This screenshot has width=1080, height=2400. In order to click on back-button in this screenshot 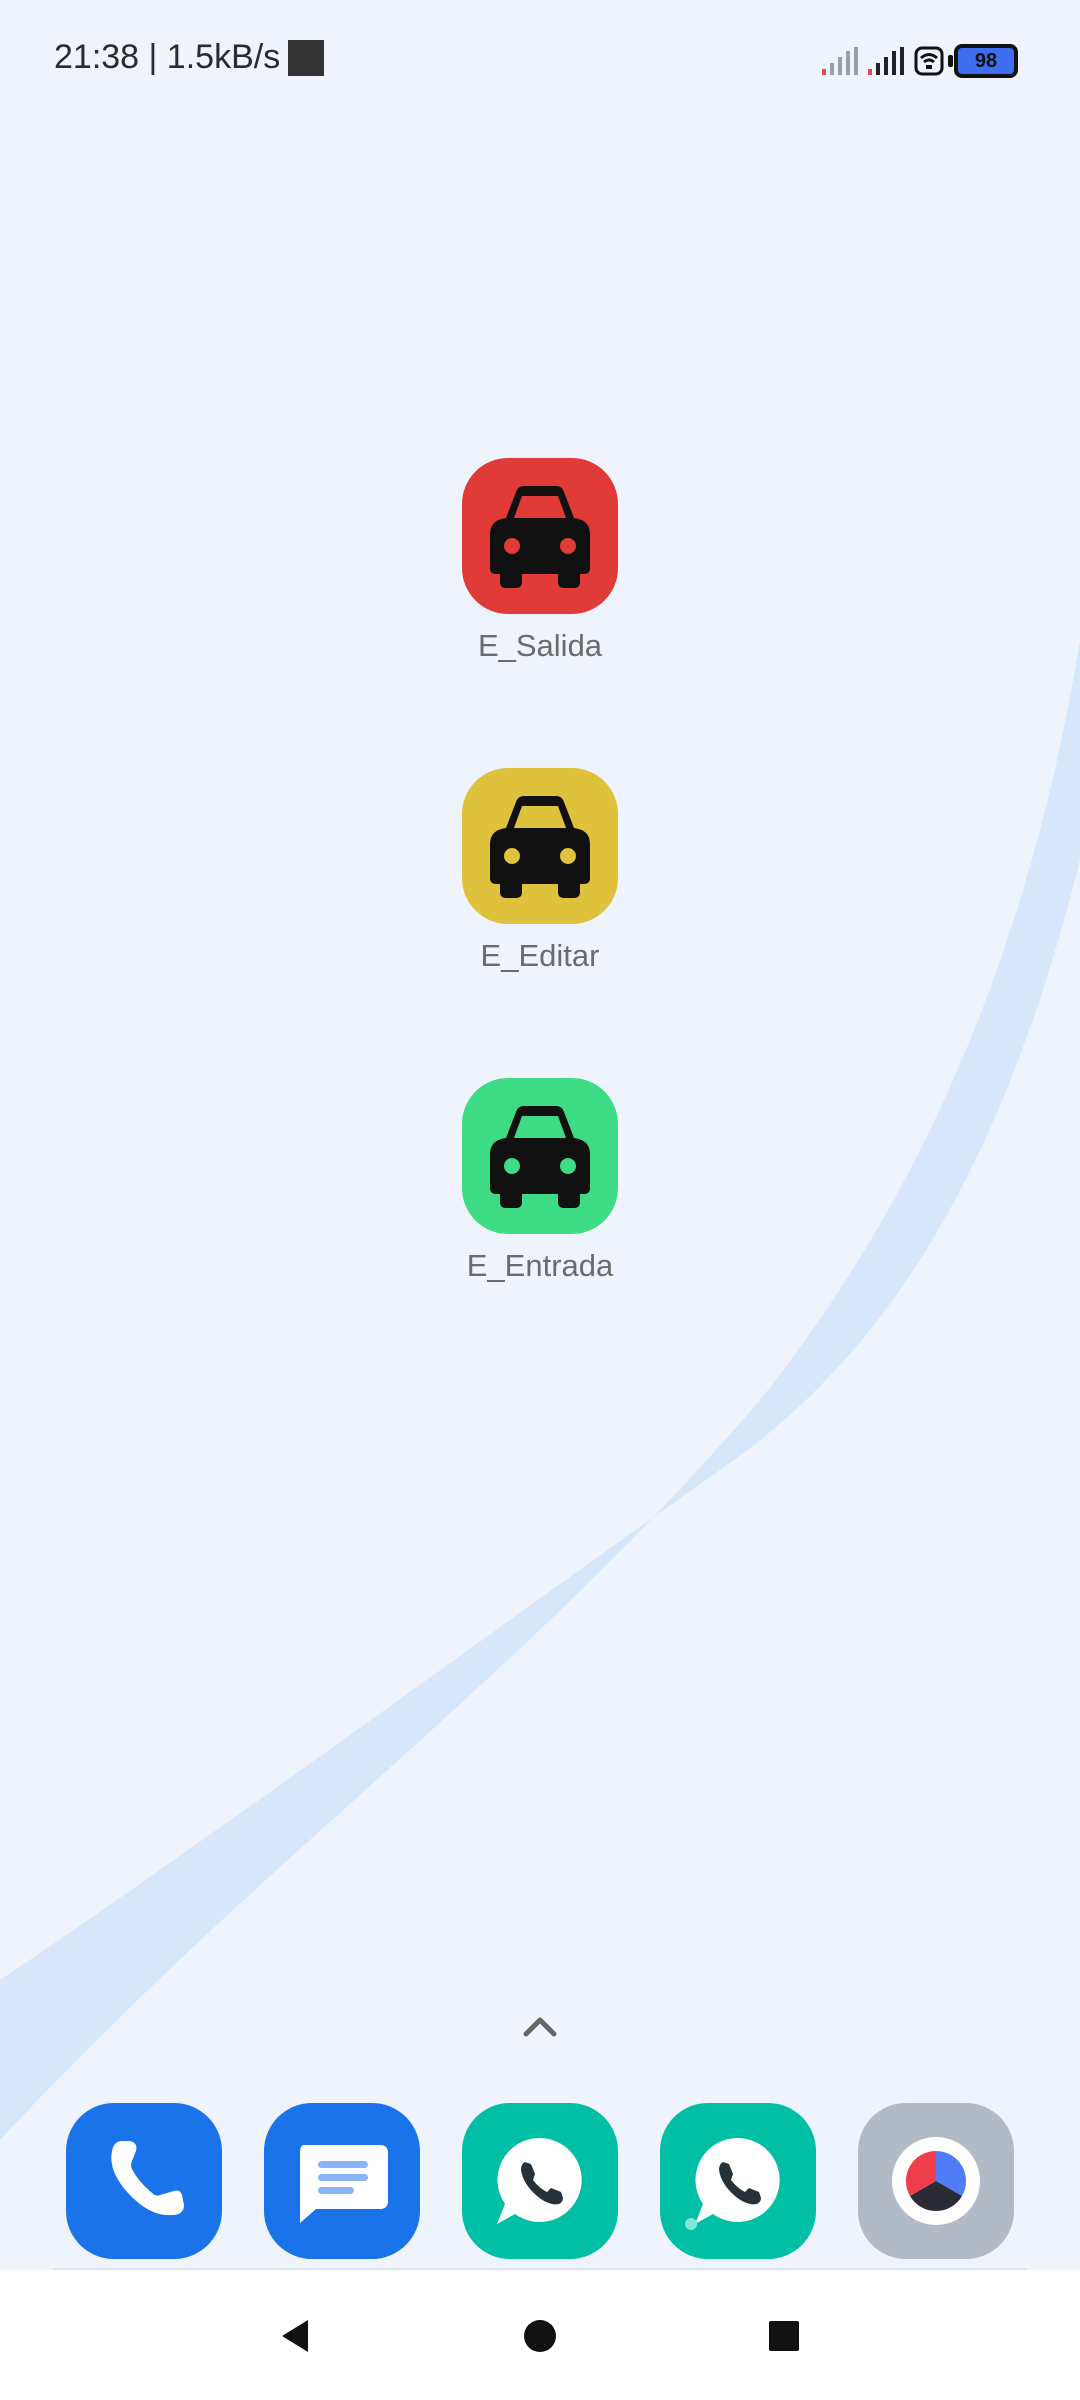, I will do `click(296, 2336)`.